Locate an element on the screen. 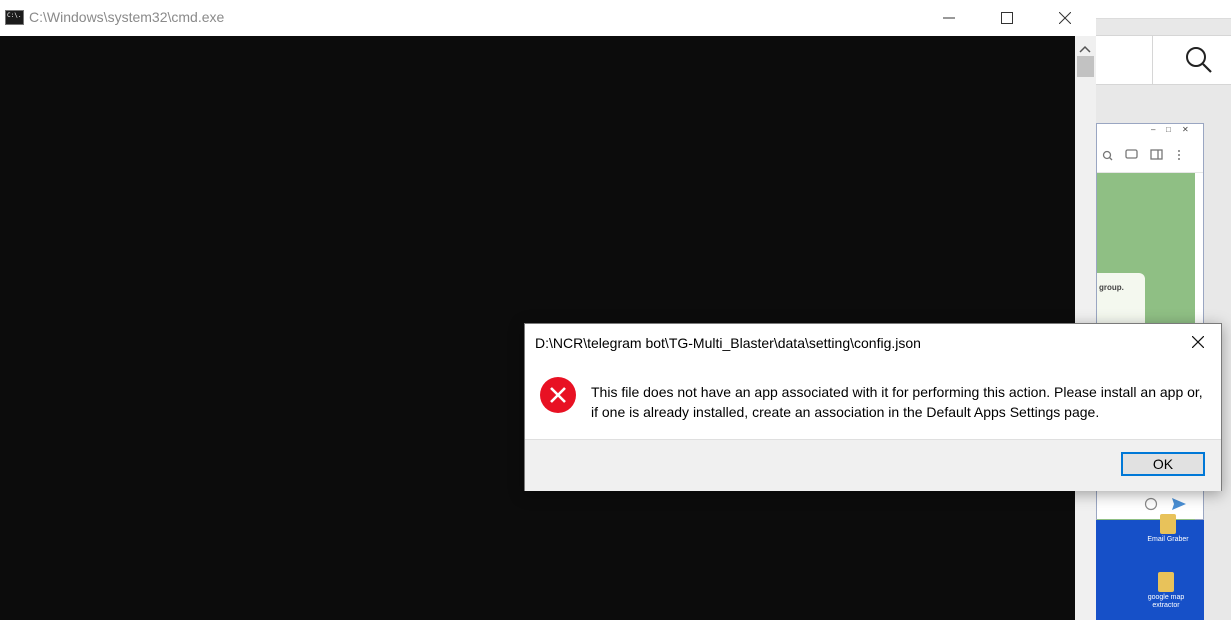  maximize-icon: □ is located at coordinates (1168, 129).